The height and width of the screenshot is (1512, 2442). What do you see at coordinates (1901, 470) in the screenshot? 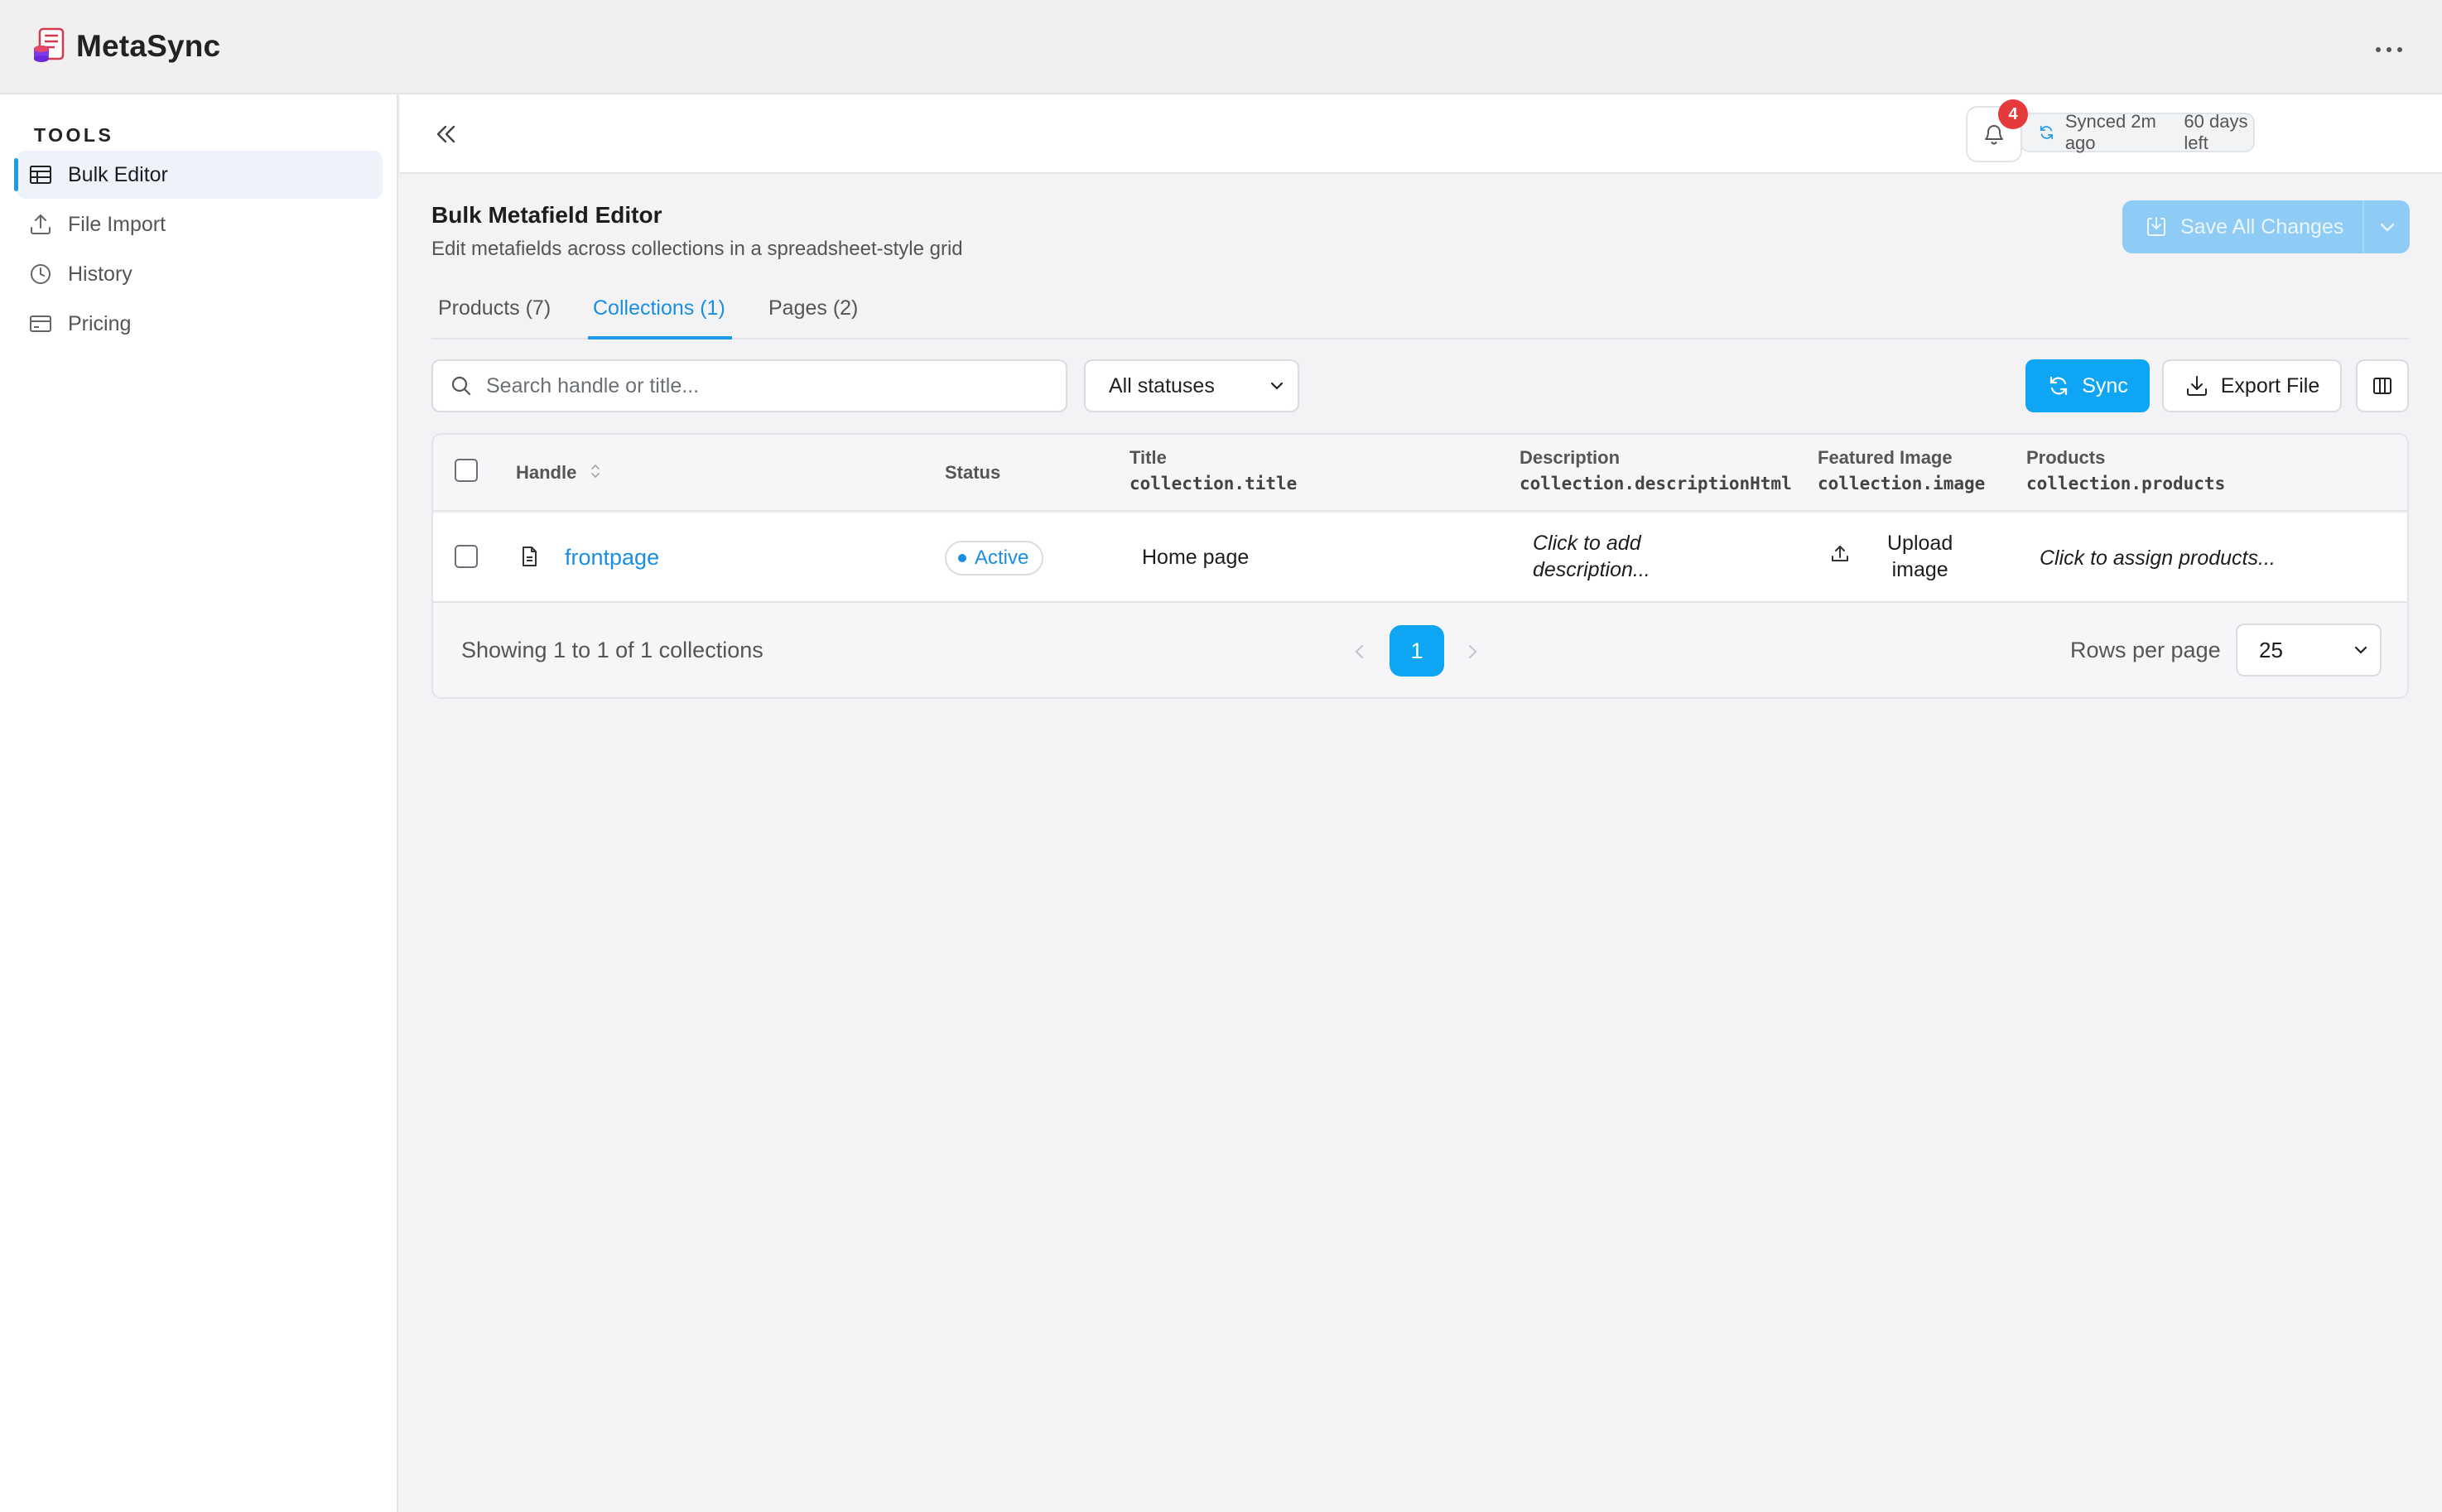
I see `column-header-featured-image: Featured Image collection.image` at bounding box center [1901, 470].